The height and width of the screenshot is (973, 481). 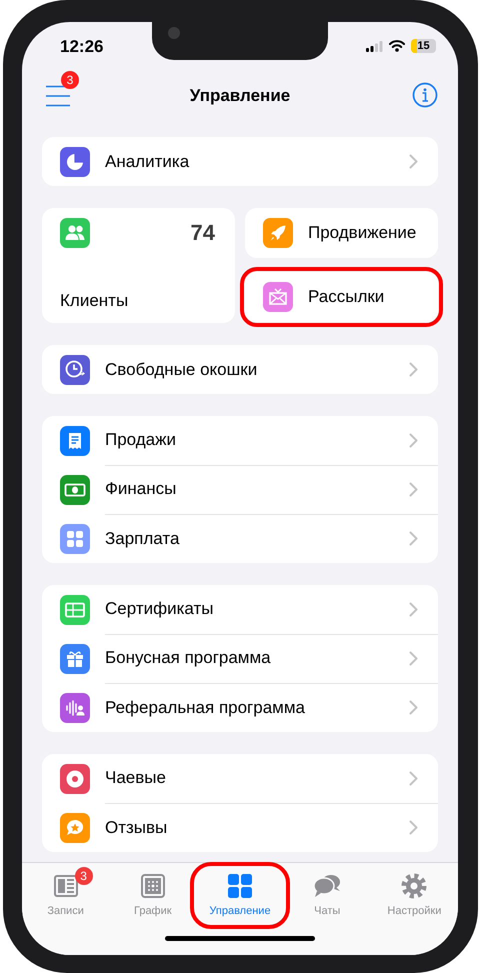 What do you see at coordinates (240, 778) in the screenshot?
I see `menu-item: Чаевые` at bounding box center [240, 778].